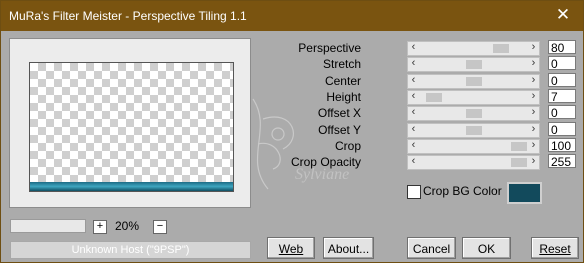 The height and width of the screenshot is (263, 584). What do you see at coordinates (131, 186) in the screenshot?
I see `preview-water-strip` at bounding box center [131, 186].